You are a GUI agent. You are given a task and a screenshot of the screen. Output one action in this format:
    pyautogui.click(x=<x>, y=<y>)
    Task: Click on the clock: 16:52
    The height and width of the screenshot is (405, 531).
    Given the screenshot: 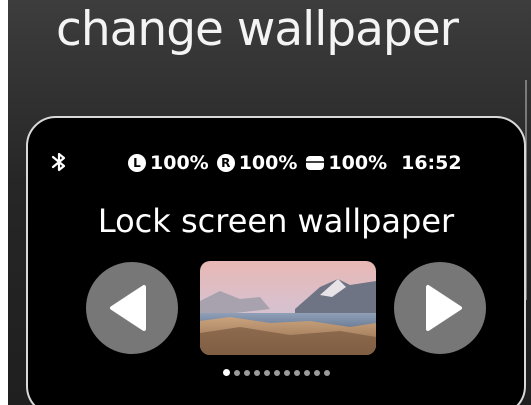 What is the action you would take?
    pyautogui.click(x=431, y=163)
    